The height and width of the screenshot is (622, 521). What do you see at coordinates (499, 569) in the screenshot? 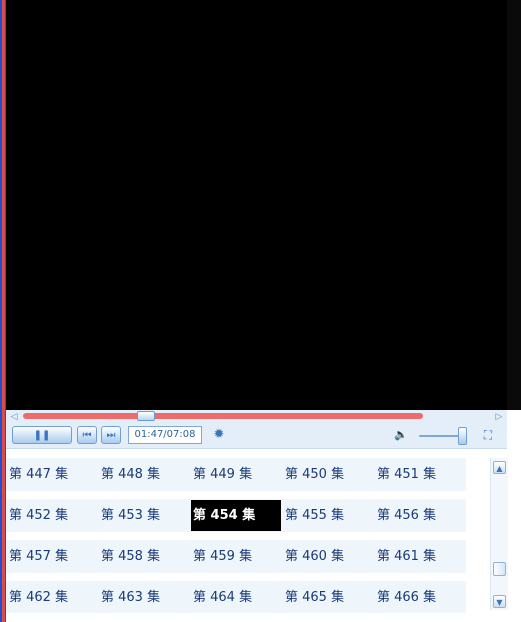
I see `scrollbar-thumb` at bounding box center [499, 569].